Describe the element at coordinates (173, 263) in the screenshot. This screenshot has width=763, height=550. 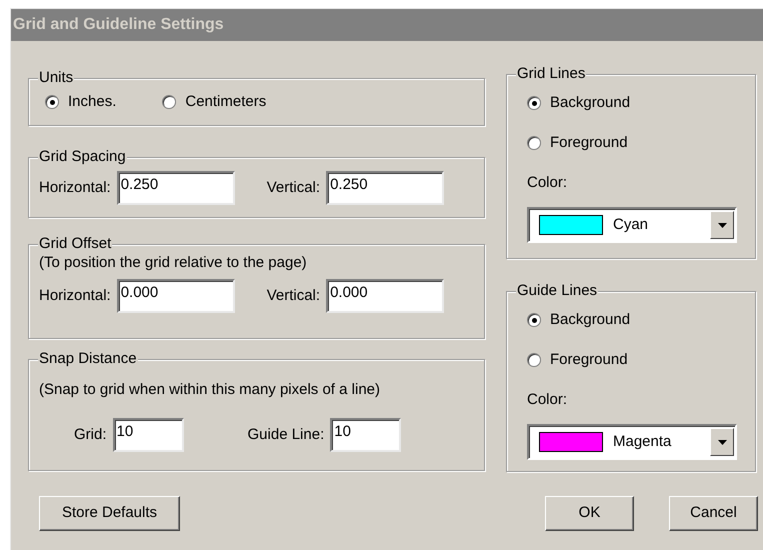
I see `note-text: (To position the grid relative to the page)` at that location.